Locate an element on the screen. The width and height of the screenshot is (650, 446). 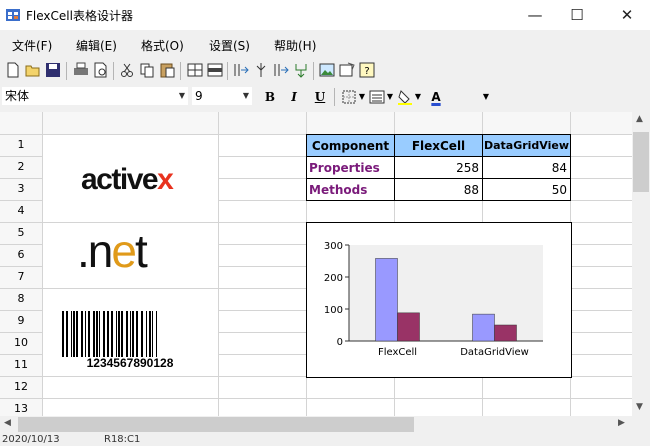
net-logo-cell: .net is located at coordinates (130, 255).